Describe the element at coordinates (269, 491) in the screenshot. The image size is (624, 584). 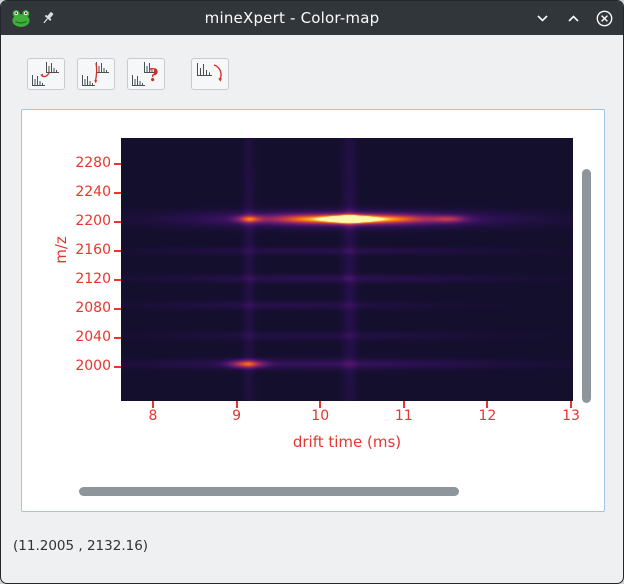
I see `horizontal-scrollbar` at that location.